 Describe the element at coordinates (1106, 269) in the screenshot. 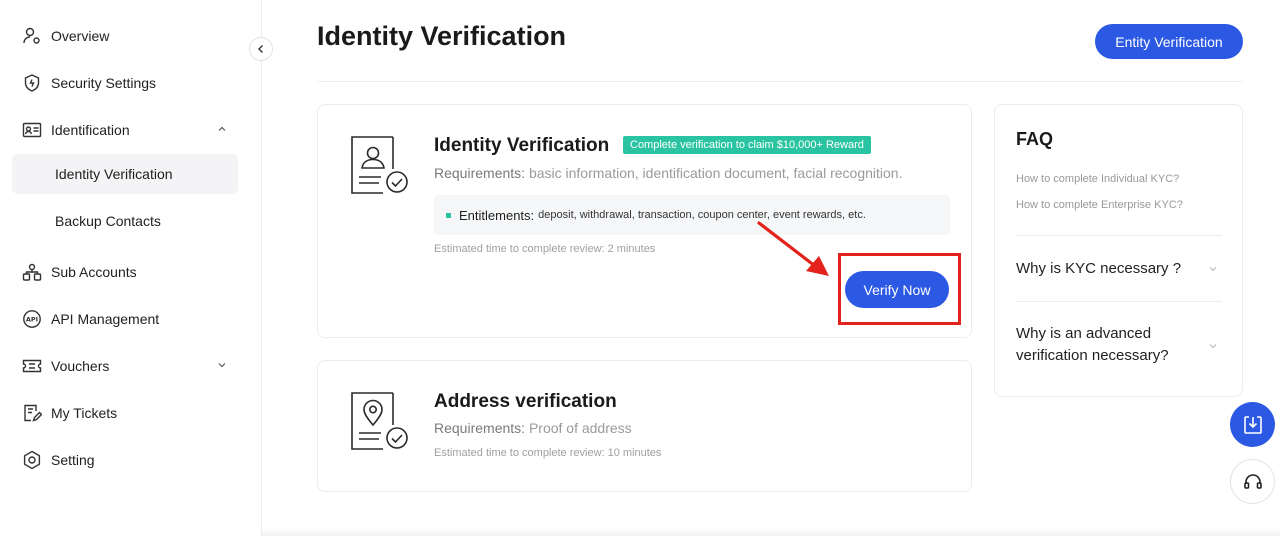

I see `faq-question-kyc-necessary: Why is KYC necessary ?` at that location.